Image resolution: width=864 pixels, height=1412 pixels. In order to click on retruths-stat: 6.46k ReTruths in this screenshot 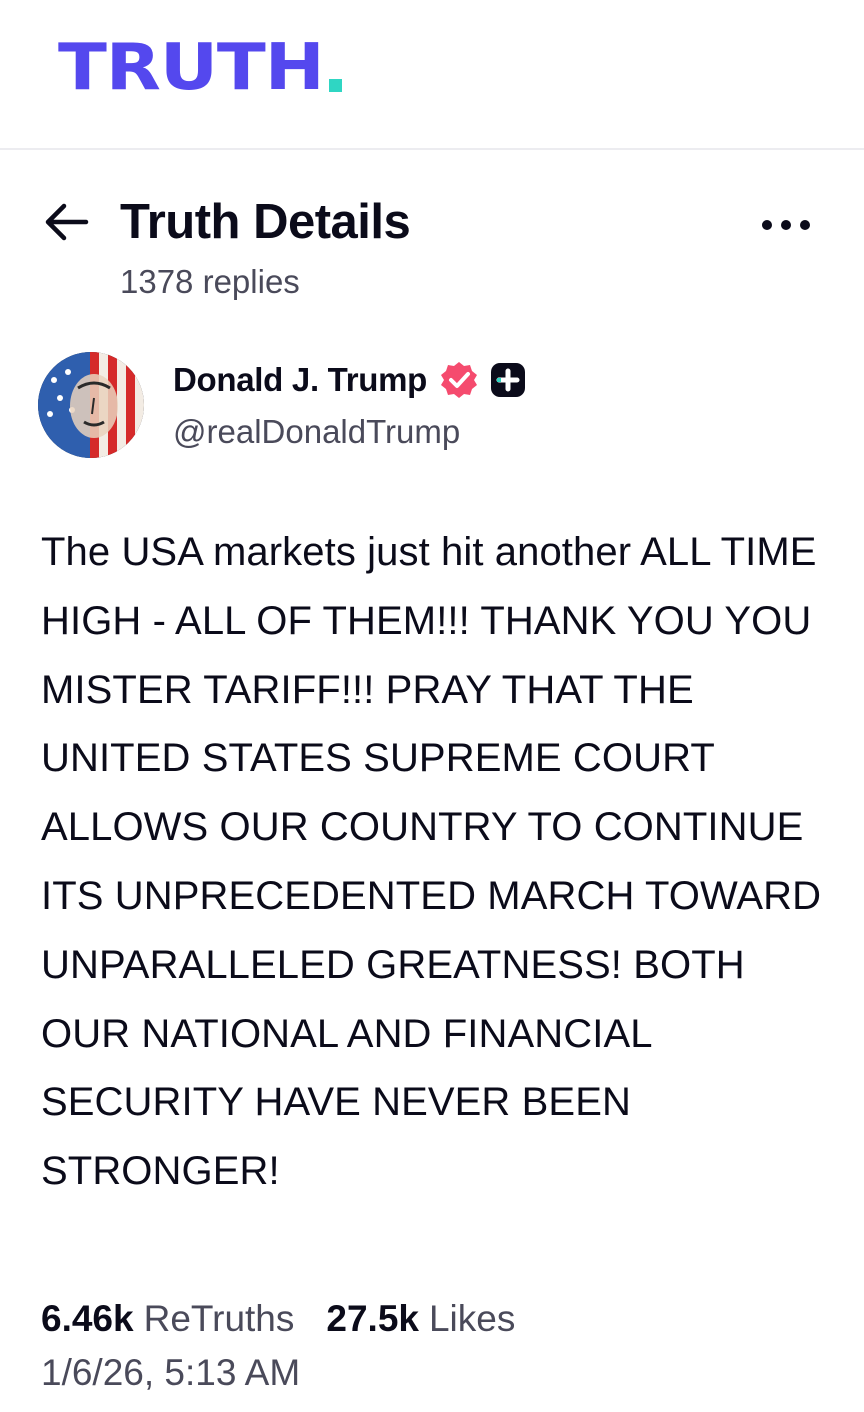, I will do `click(167, 1319)`.